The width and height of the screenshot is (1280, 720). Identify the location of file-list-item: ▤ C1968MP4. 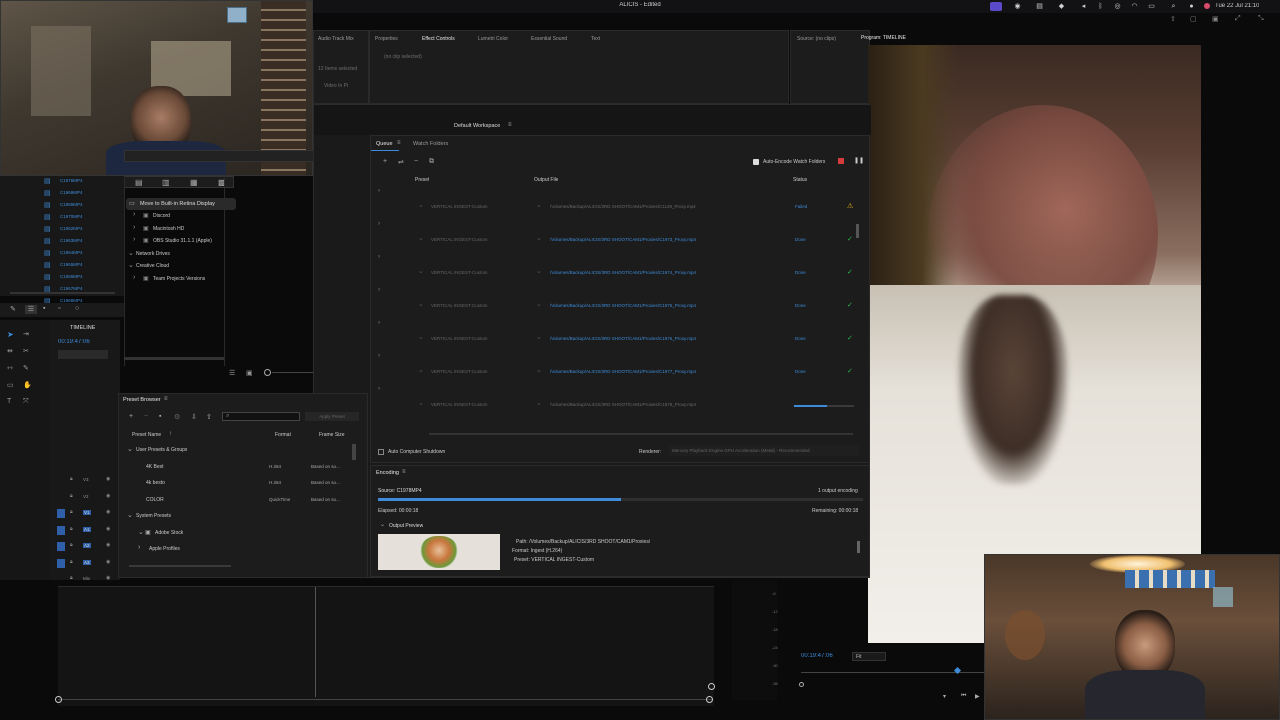
(84, 206).